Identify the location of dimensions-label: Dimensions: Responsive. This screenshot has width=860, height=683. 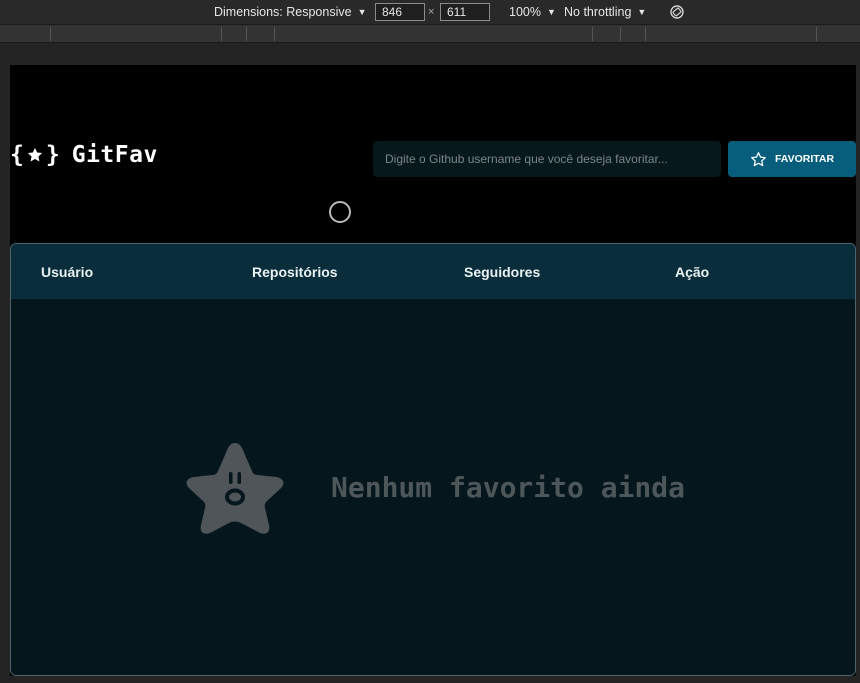
(283, 12).